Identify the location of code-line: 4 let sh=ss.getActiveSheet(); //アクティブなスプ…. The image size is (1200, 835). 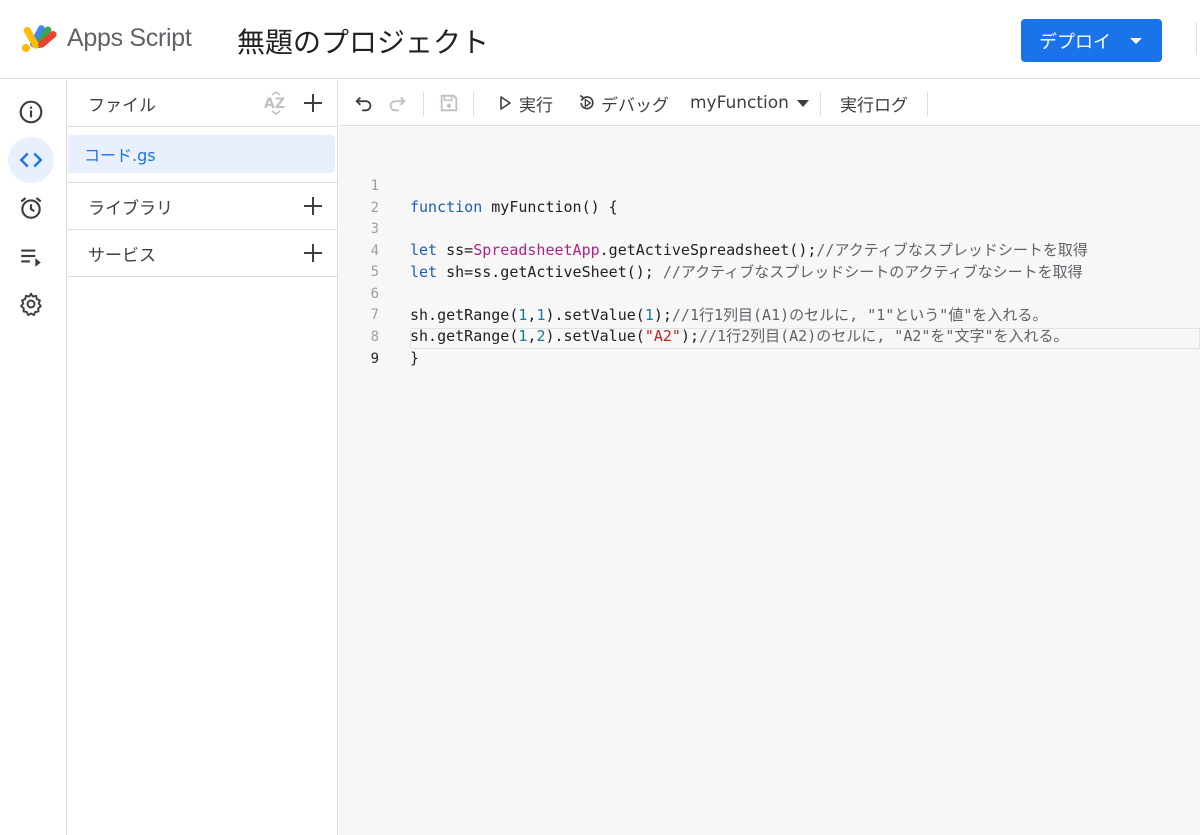
(769, 250).